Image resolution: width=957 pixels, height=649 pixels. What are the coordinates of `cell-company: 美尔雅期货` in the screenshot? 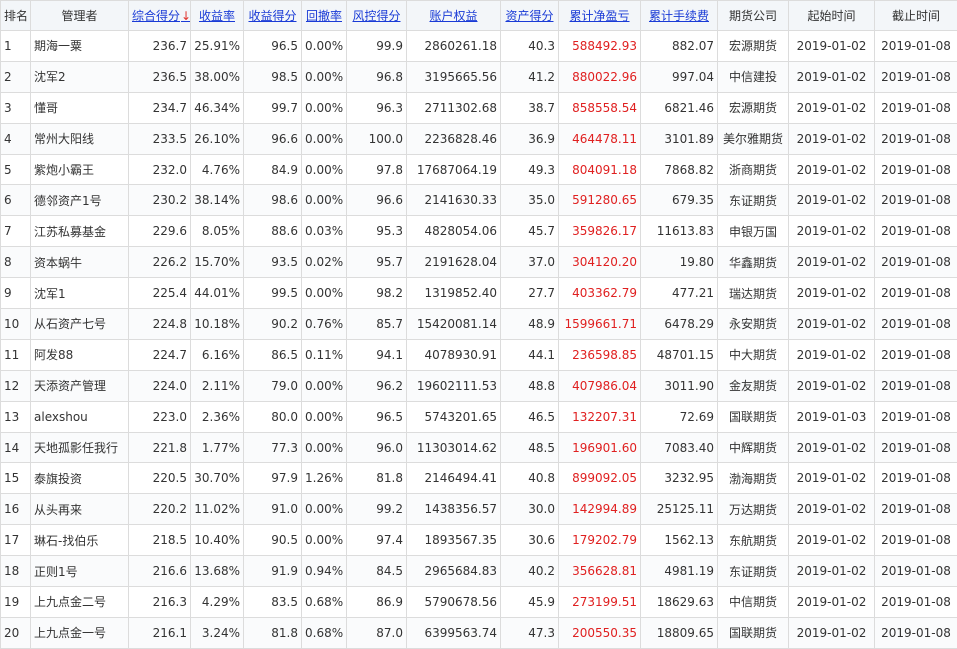 It's located at (753, 138).